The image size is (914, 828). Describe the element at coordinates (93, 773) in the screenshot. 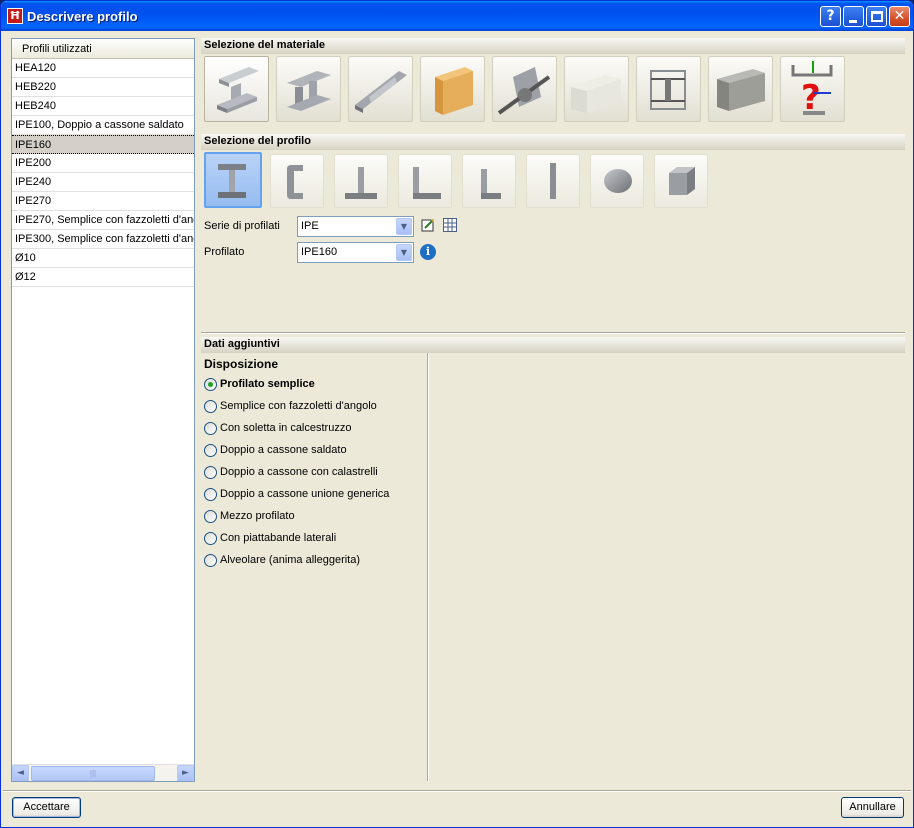

I see `scrollbar-thumb: |||` at that location.